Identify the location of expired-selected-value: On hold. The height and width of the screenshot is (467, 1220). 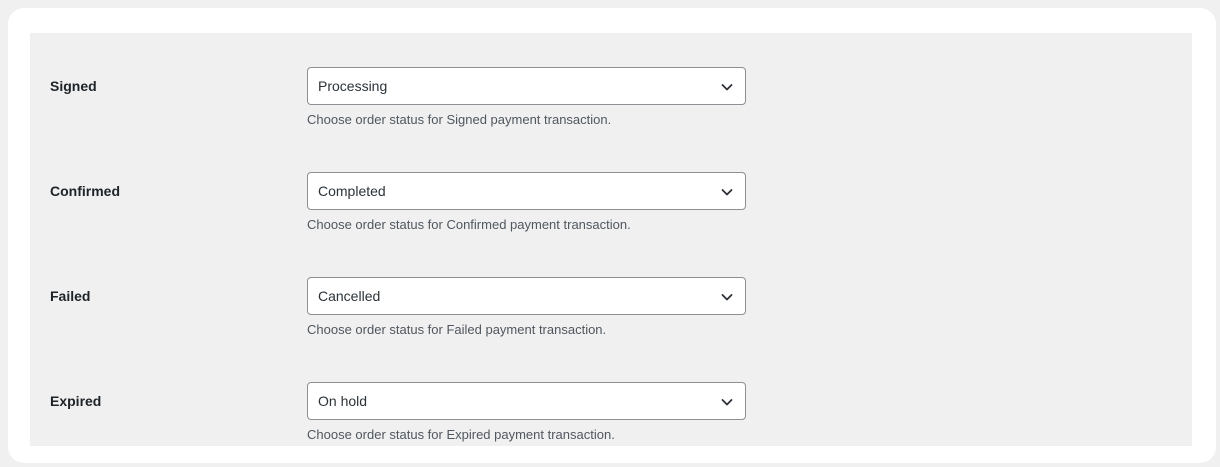
(343, 401).